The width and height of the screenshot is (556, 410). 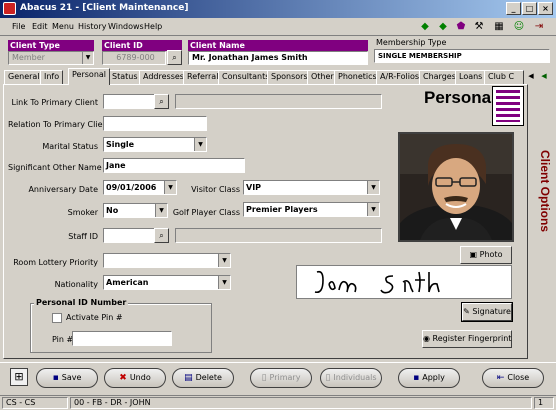 I want to click on close-door-icon: ⇤, so click(x=500, y=378).